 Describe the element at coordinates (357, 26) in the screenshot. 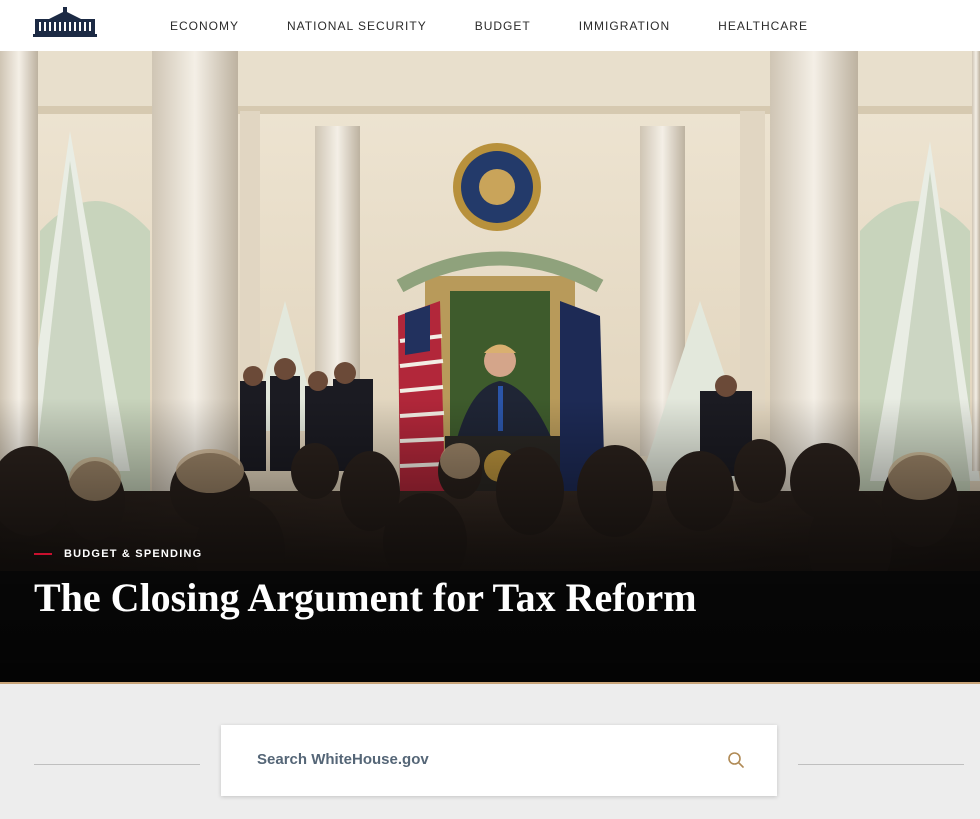

I see `nav-item-national-security: NATIONAL SECURITY` at that location.